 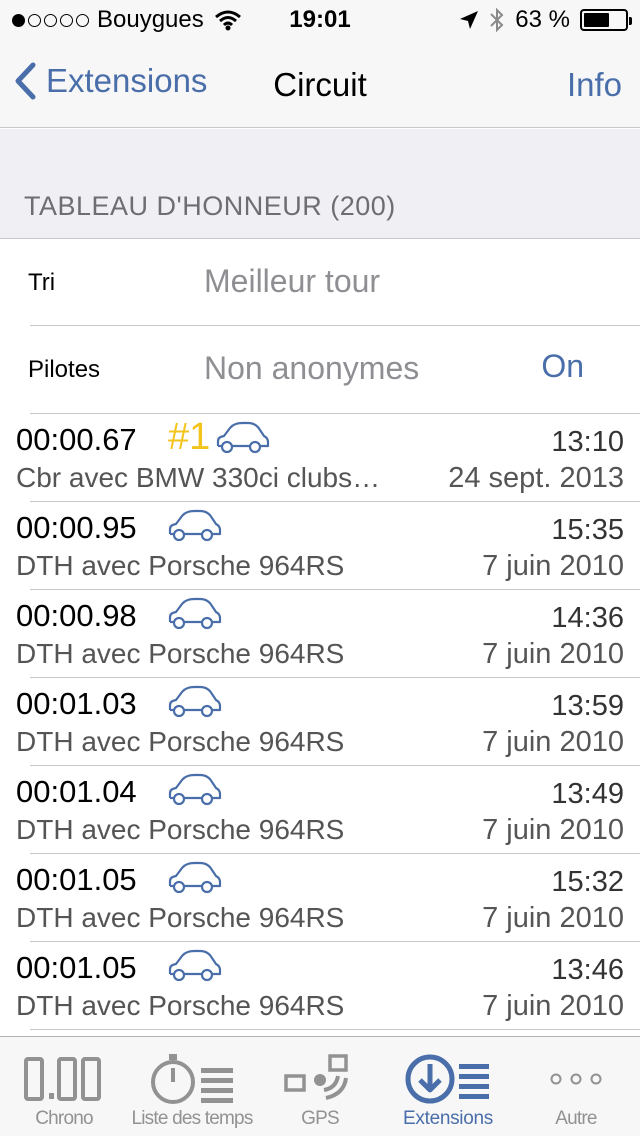 I want to click on bluetooth-icon, so click(x=497, y=20).